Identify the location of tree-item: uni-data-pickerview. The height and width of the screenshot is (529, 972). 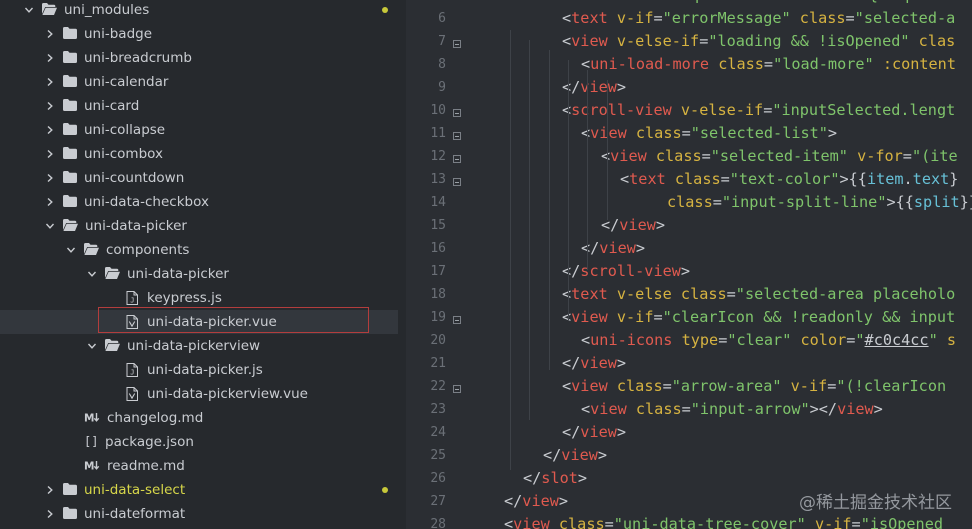
(199, 346).